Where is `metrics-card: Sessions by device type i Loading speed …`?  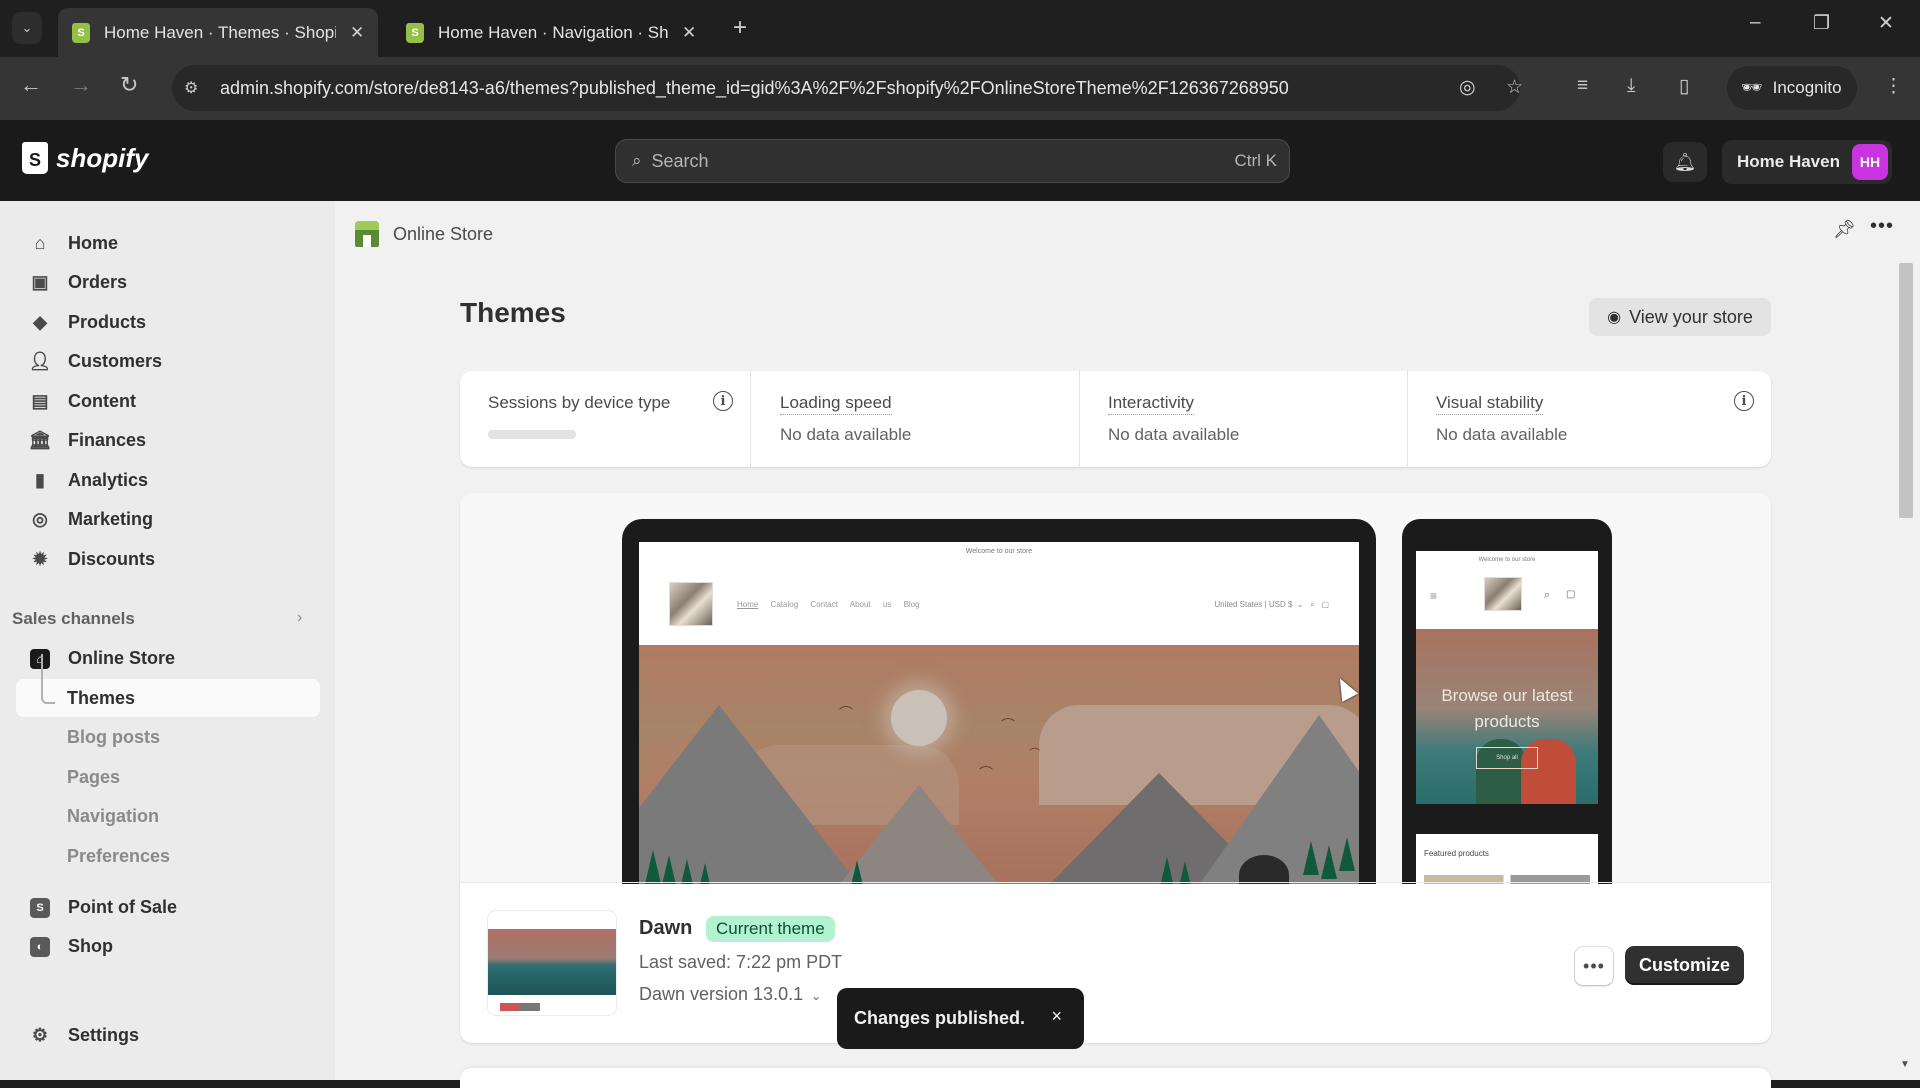
metrics-card: Sessions by device type i Loading speed … is located at coordinates (1115, 419).